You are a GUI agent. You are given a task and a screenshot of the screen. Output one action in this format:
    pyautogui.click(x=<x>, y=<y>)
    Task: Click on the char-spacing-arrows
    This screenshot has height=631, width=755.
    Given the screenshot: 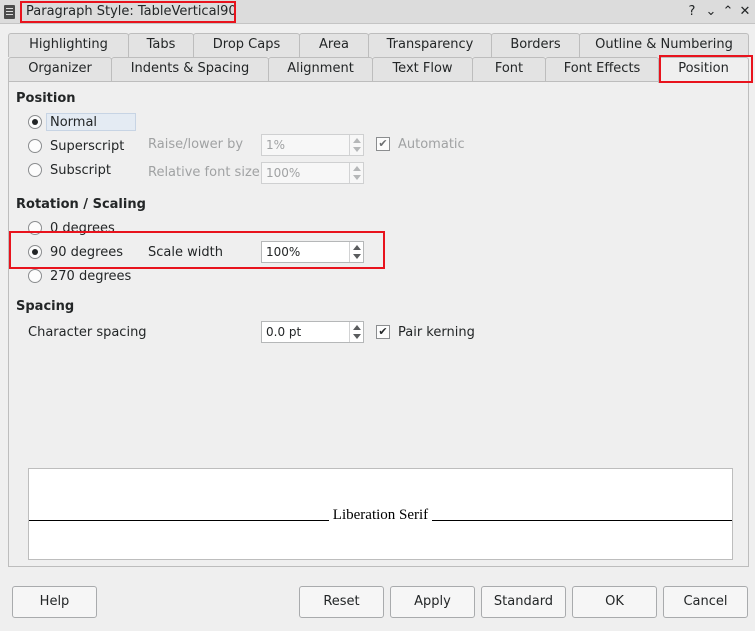 What is the action you would take?
    pyautogui.click(x=356, y=332)
    